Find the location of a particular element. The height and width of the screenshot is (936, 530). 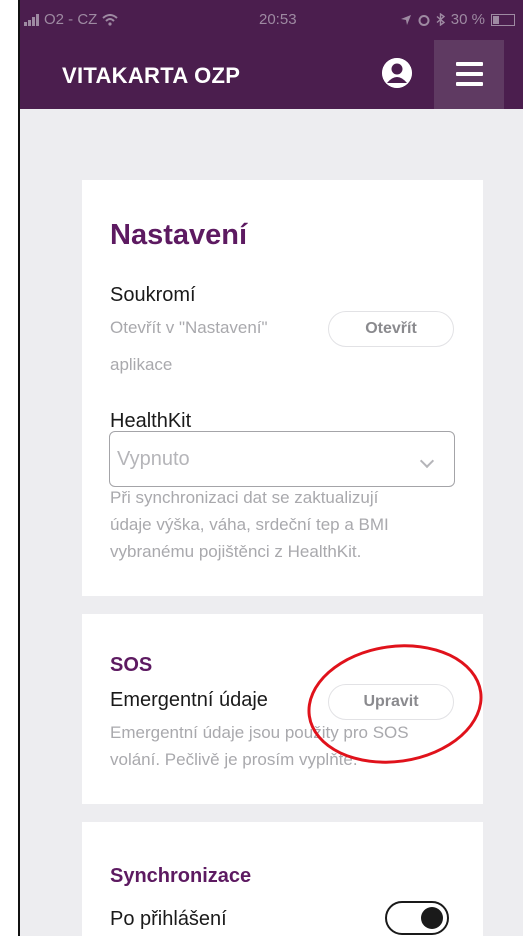

healthkit-label: HealthKit is located at coordinates (151, 421).